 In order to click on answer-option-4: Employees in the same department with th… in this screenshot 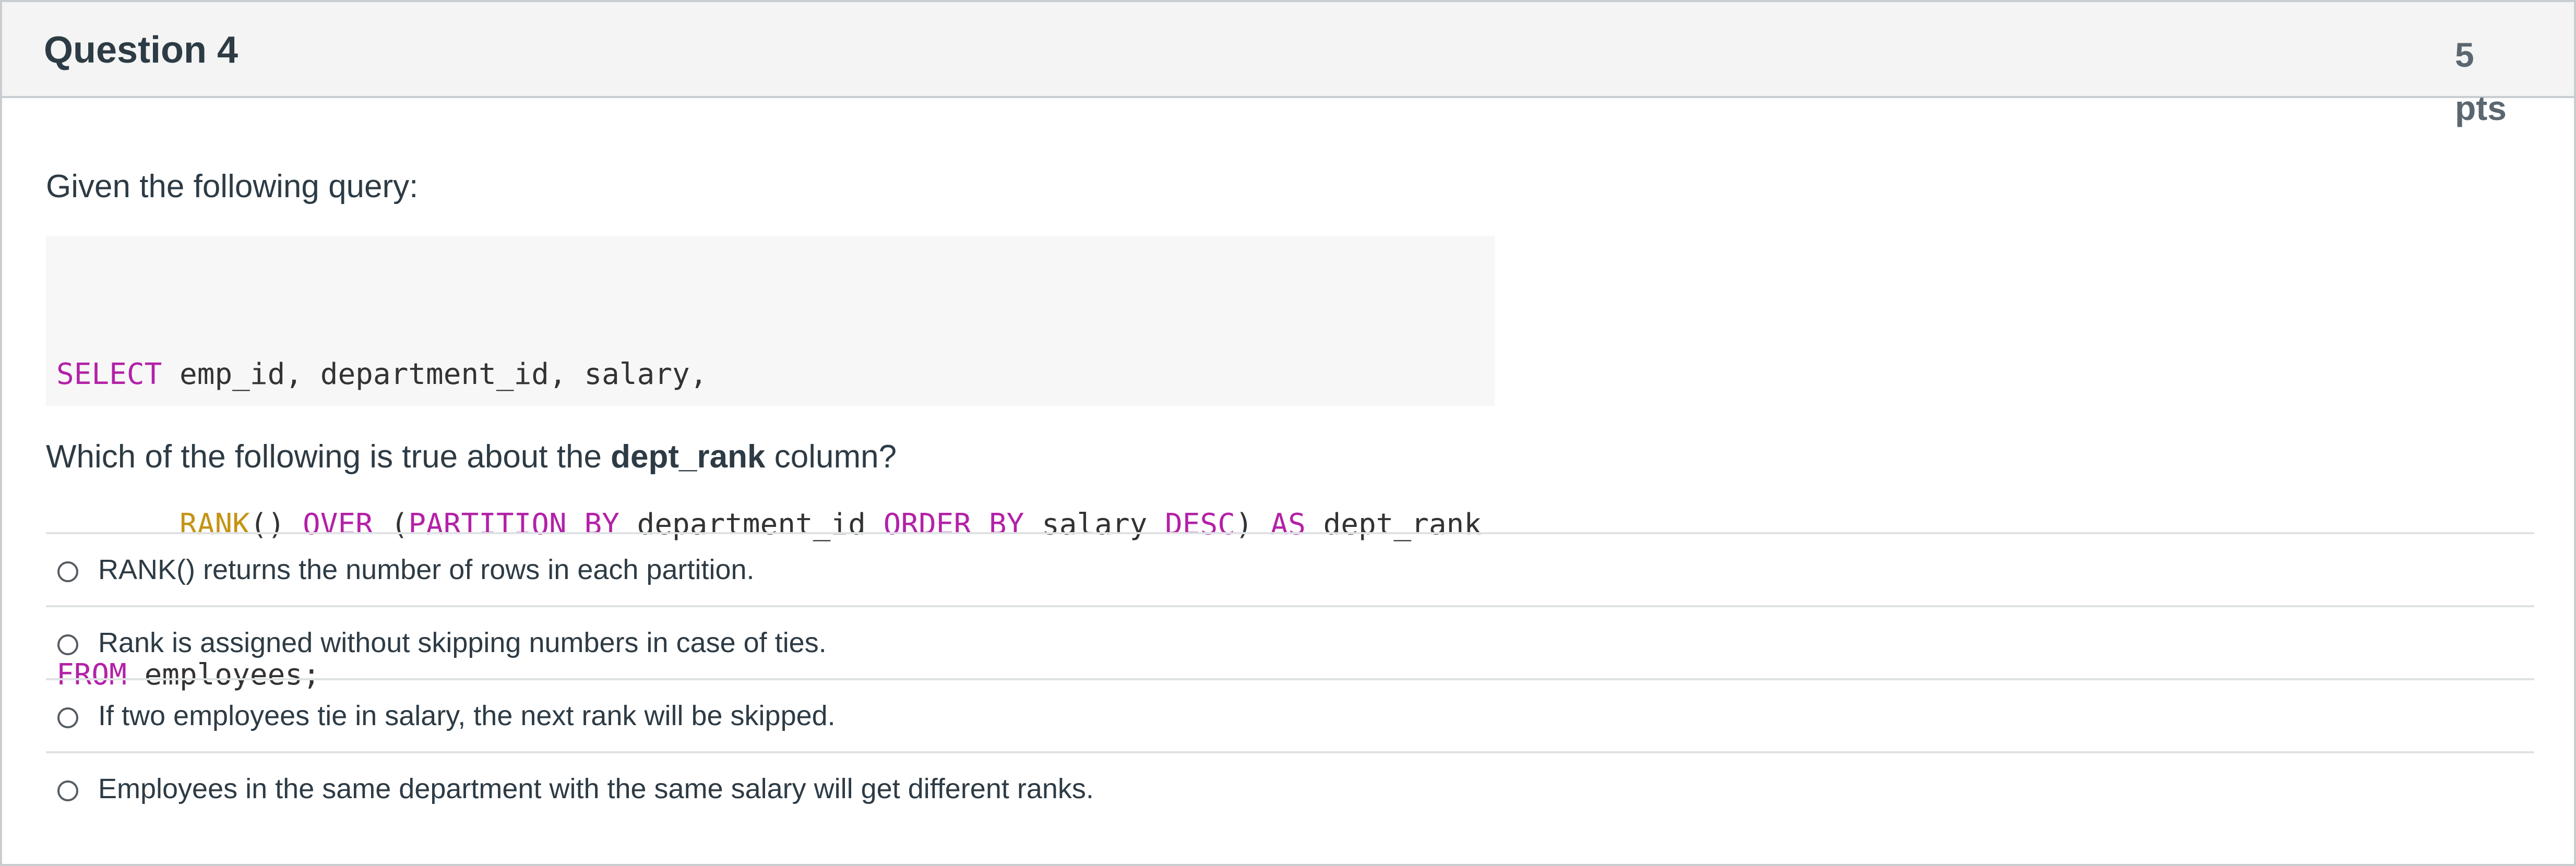, I will do `click(1290, 789)`.